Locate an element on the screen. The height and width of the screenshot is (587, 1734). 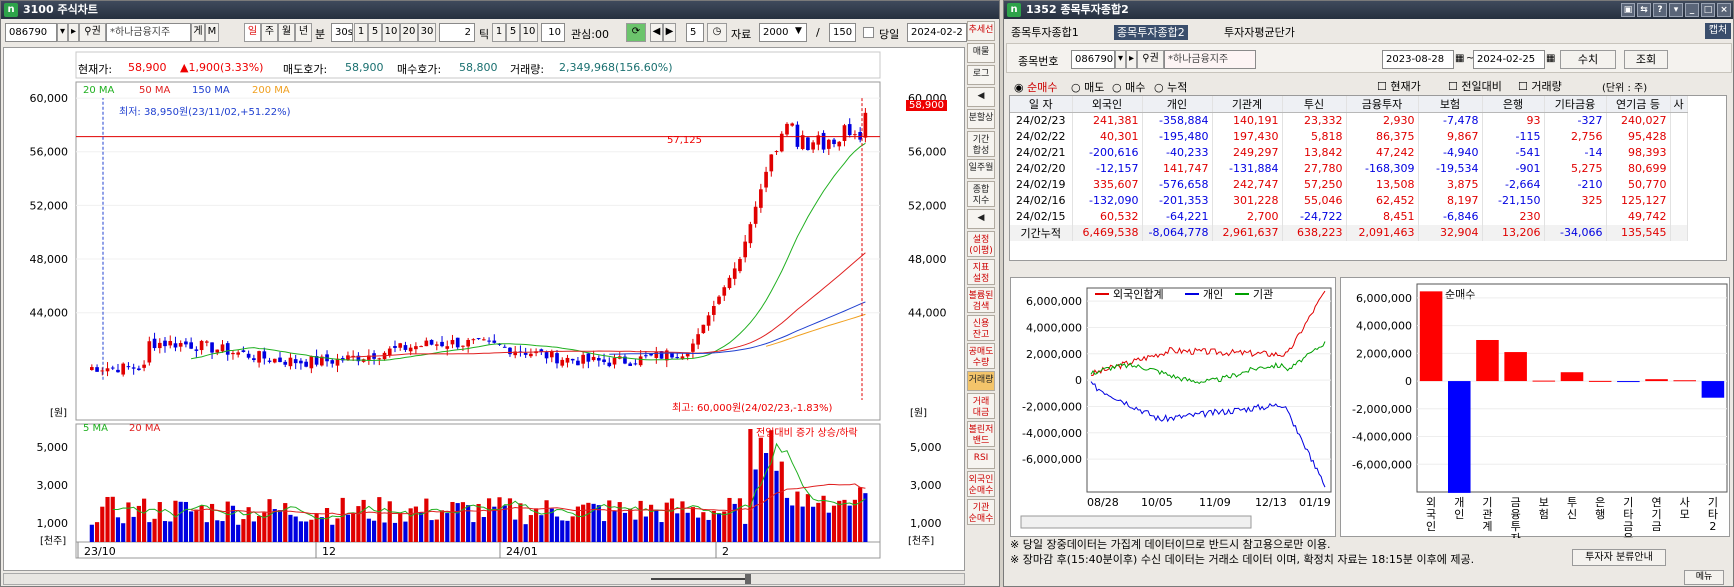
sidebar-item-6: 일주월 is located at coordinates (981, 169).